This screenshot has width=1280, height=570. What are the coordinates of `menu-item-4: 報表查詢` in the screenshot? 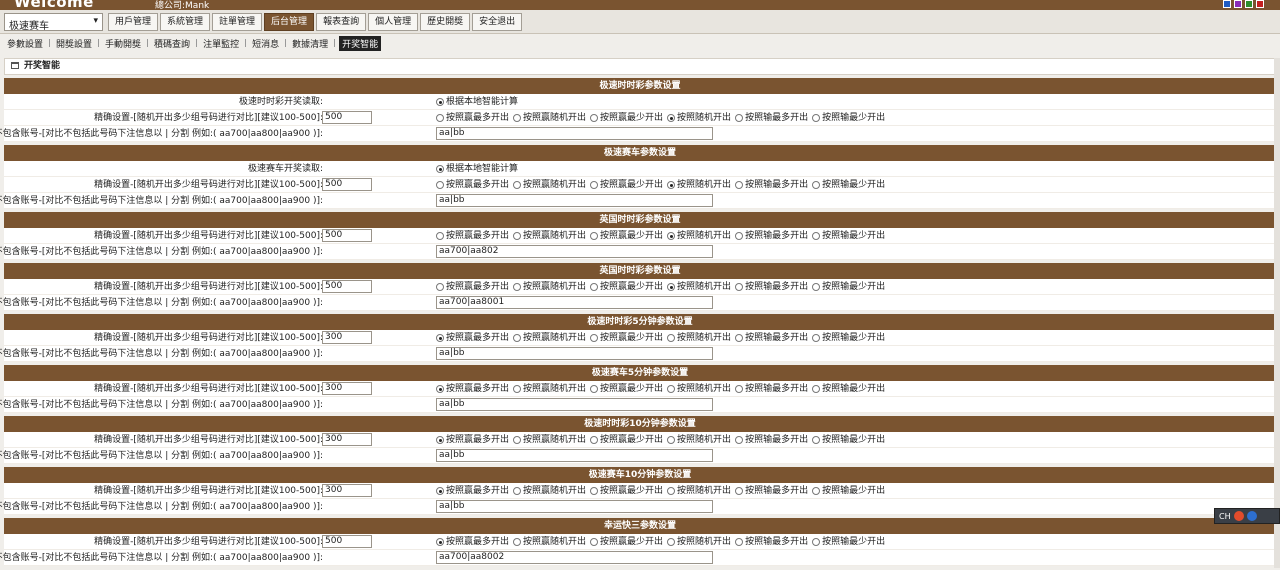 It's located at (341, 22).